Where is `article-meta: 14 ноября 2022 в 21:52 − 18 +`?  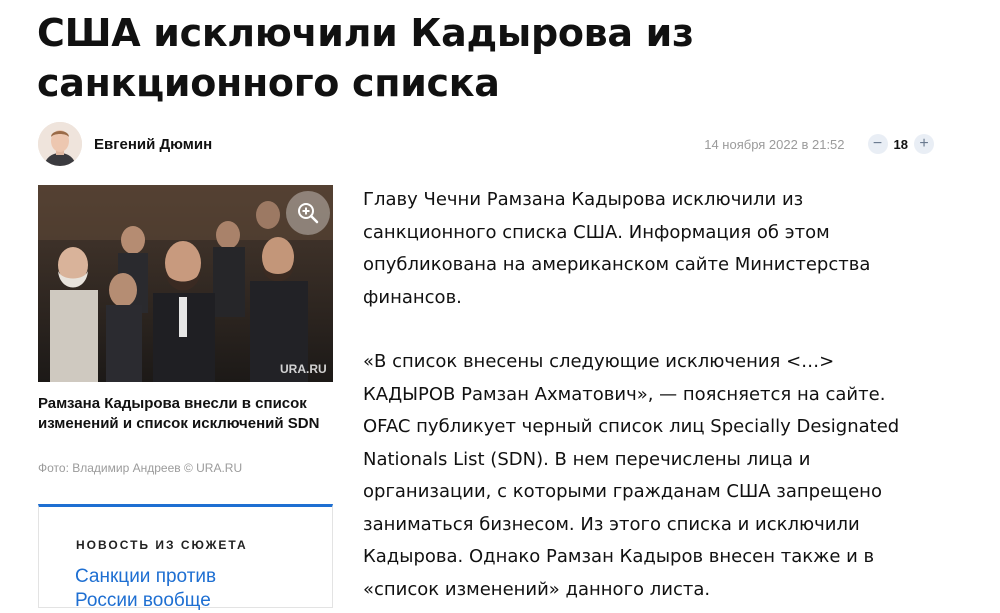
article-meta: 14 ноября 2022 в 21:52 − 18 + is located at coordinates (819, 144).